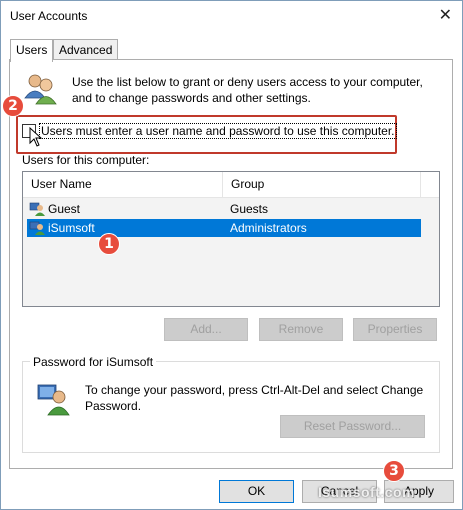 The width and height of the screenshot is (463, 510). What do you see at coordinates (32, 50) in the screenshot?
I see `tab-users: Users` at bounding box center [32, 50].